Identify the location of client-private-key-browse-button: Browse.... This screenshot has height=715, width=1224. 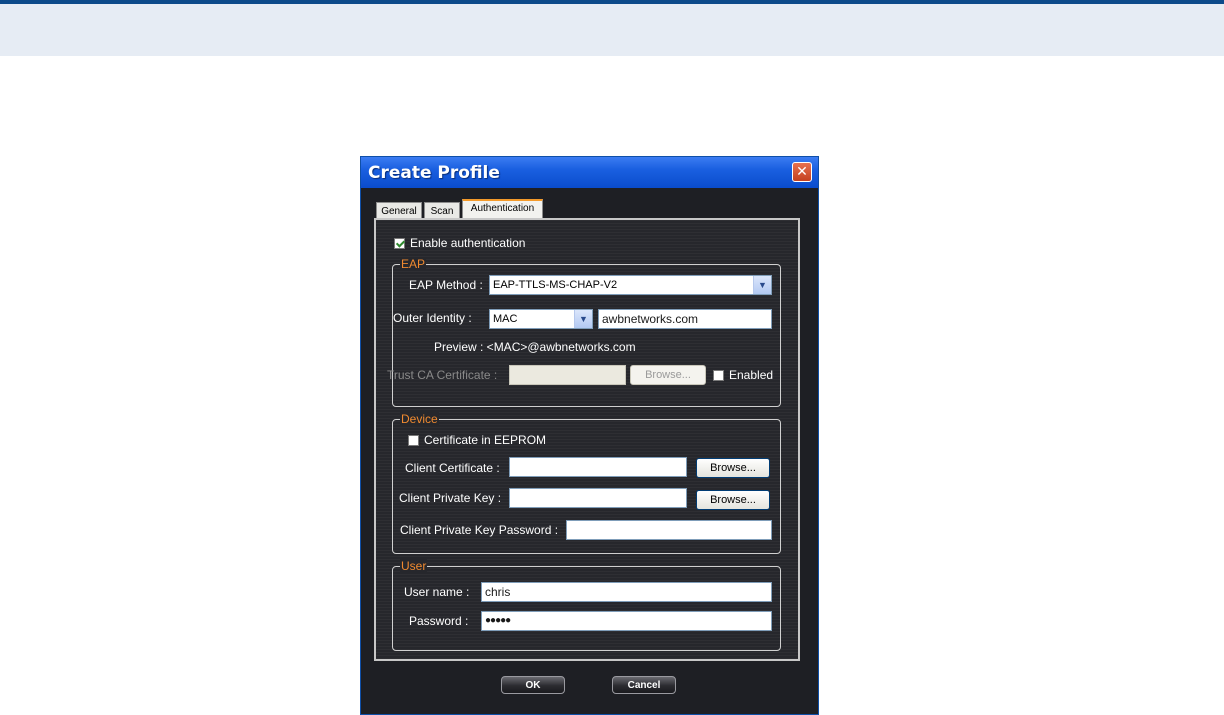
(733, 500).